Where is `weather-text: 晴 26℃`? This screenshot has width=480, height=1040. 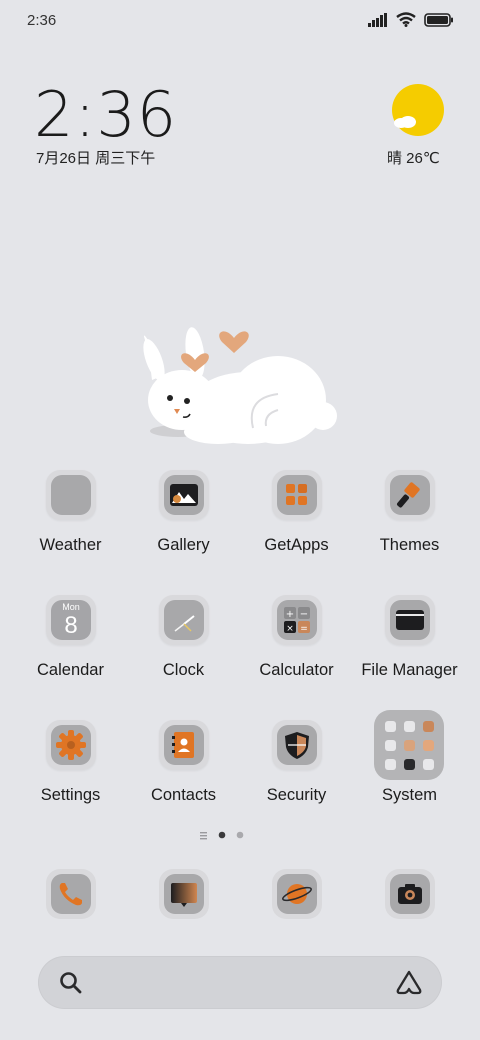
weather-text: 晴 26℃ is located at coordinates (413, 158).